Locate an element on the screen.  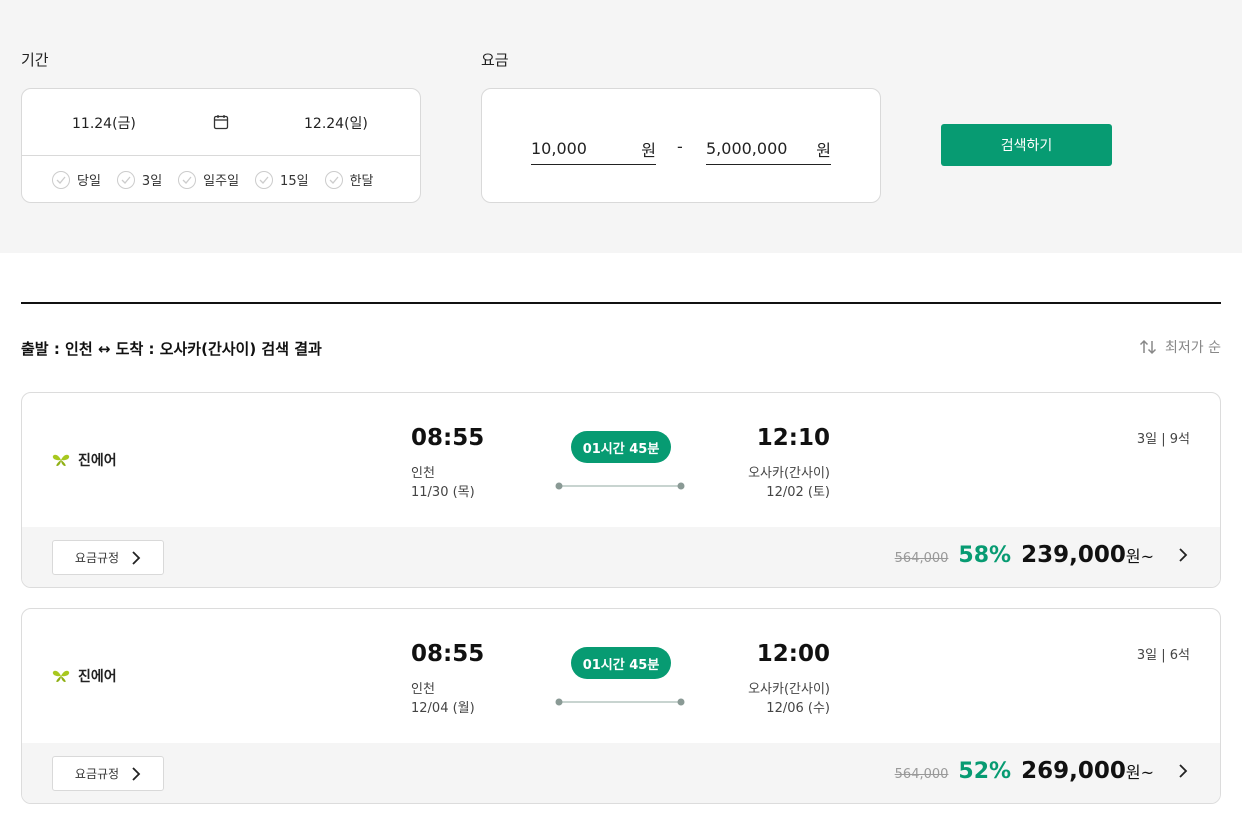
sort-icon is located at coordinates (1148, 347).